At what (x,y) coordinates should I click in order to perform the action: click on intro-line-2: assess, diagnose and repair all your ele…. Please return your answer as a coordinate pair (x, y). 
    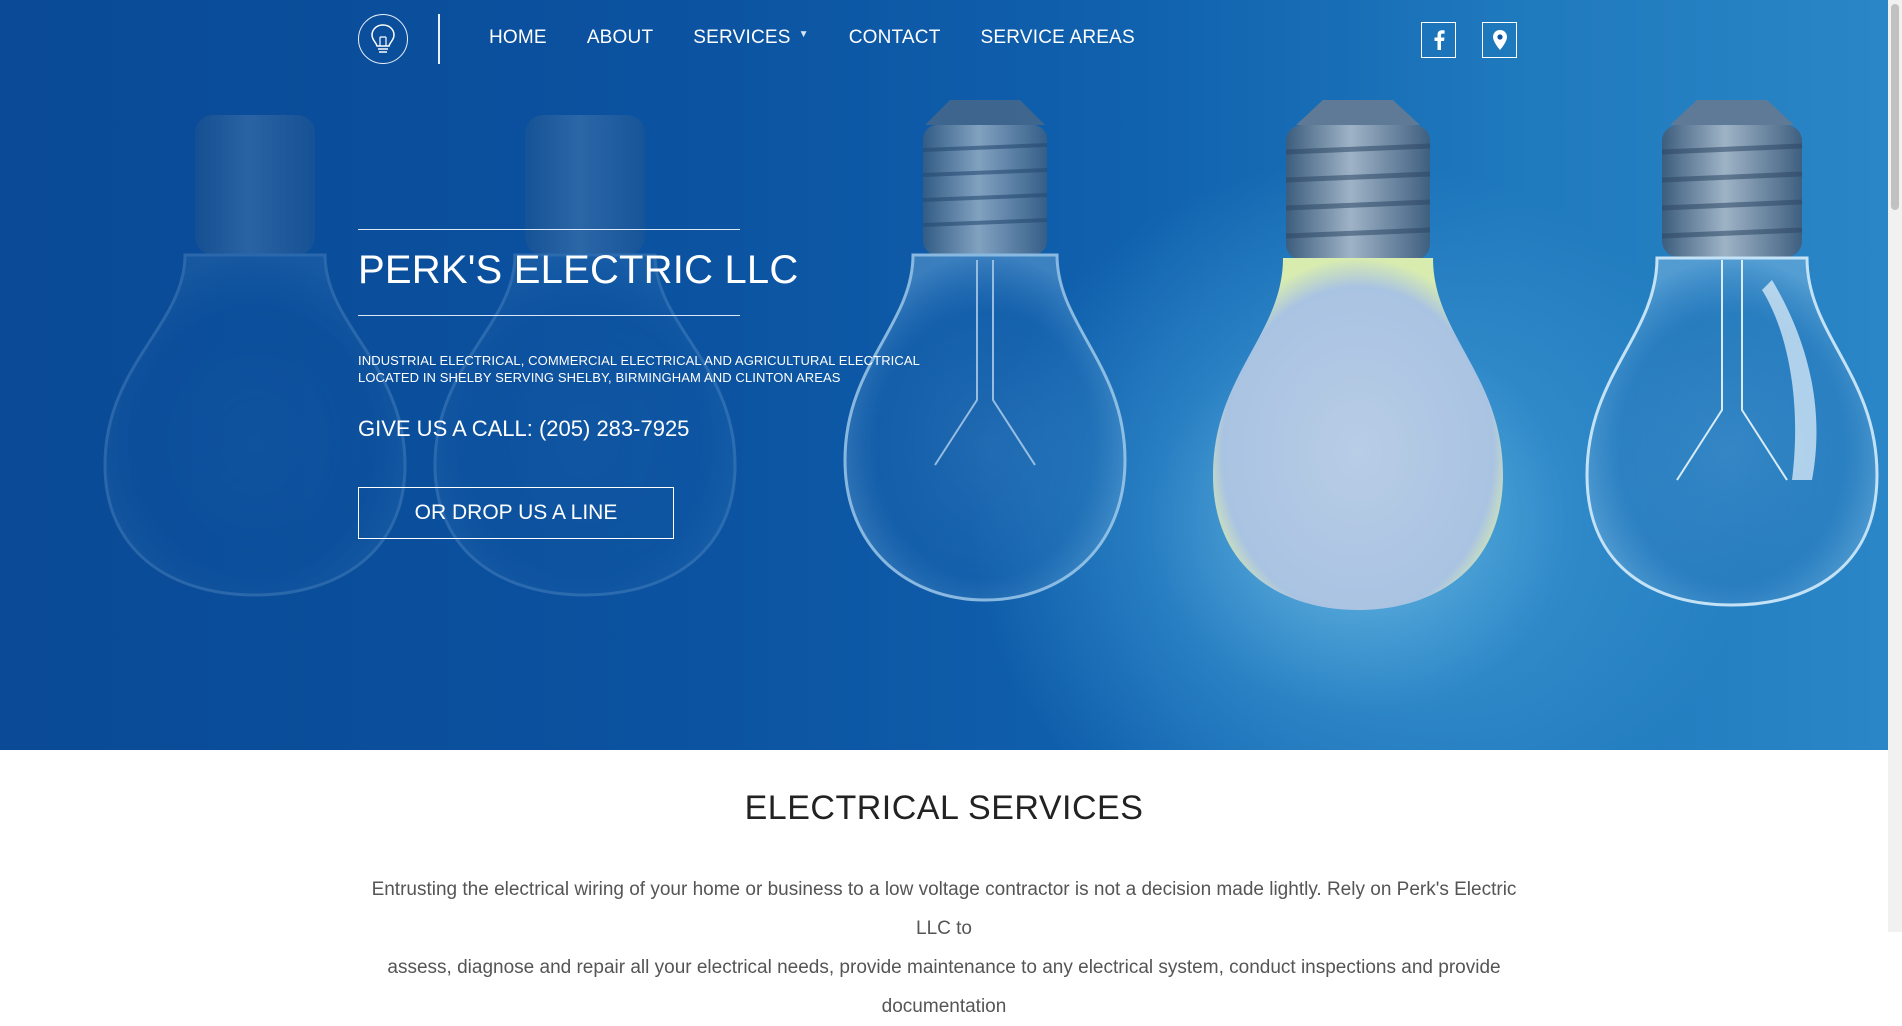
    Looking at the image, I should click on (944, 987).